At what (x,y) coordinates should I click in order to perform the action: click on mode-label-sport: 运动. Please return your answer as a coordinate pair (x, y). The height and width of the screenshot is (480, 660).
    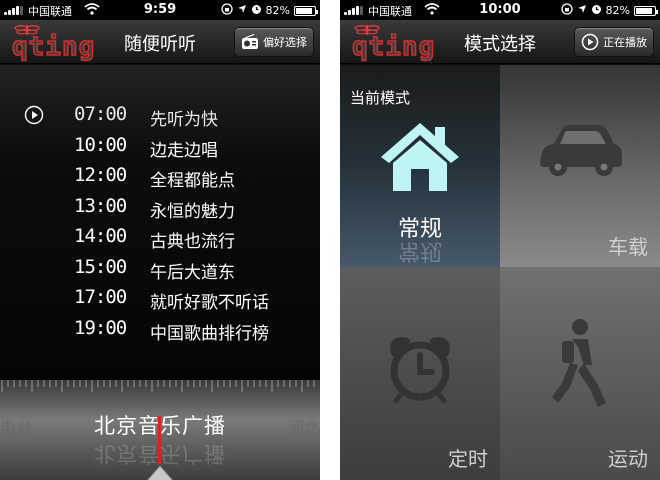
    Looking at the image, I should click on (628, 459).